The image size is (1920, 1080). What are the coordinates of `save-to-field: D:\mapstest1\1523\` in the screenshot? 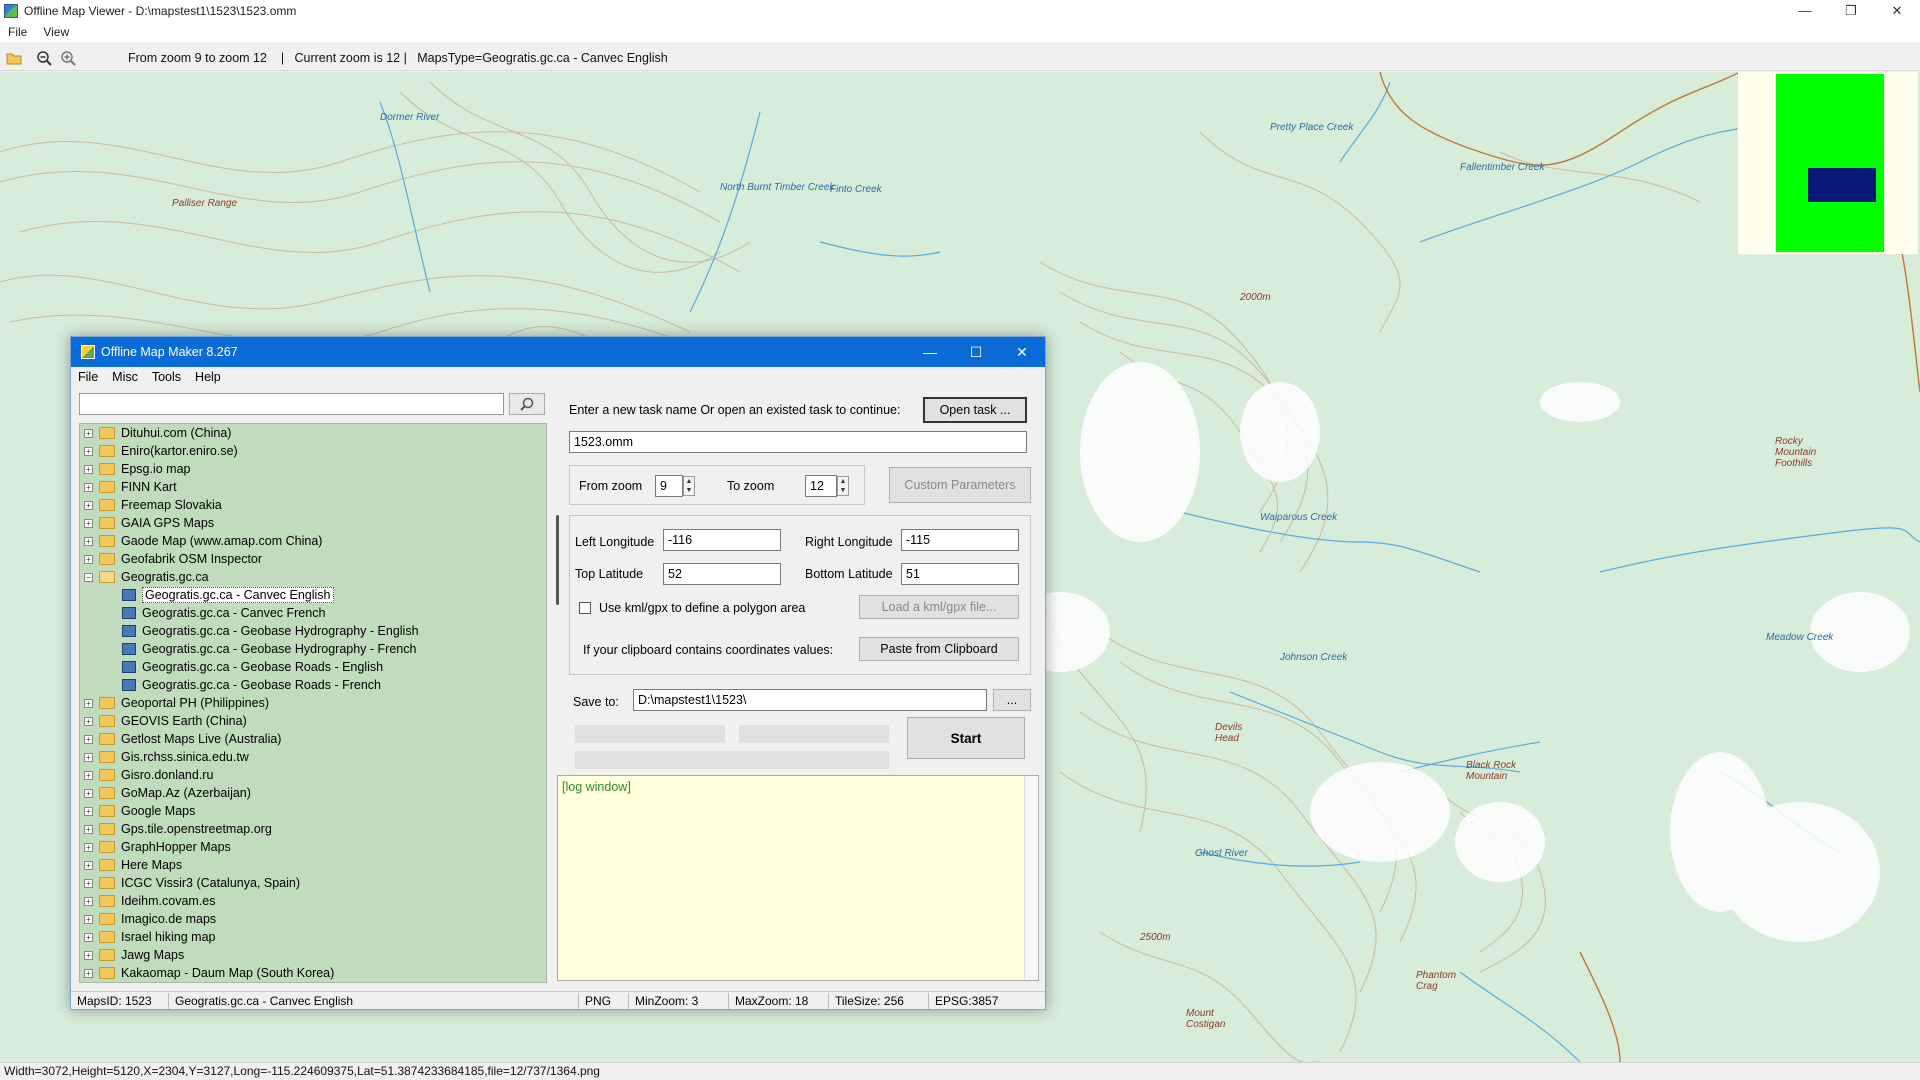 It's located at (810, 700).